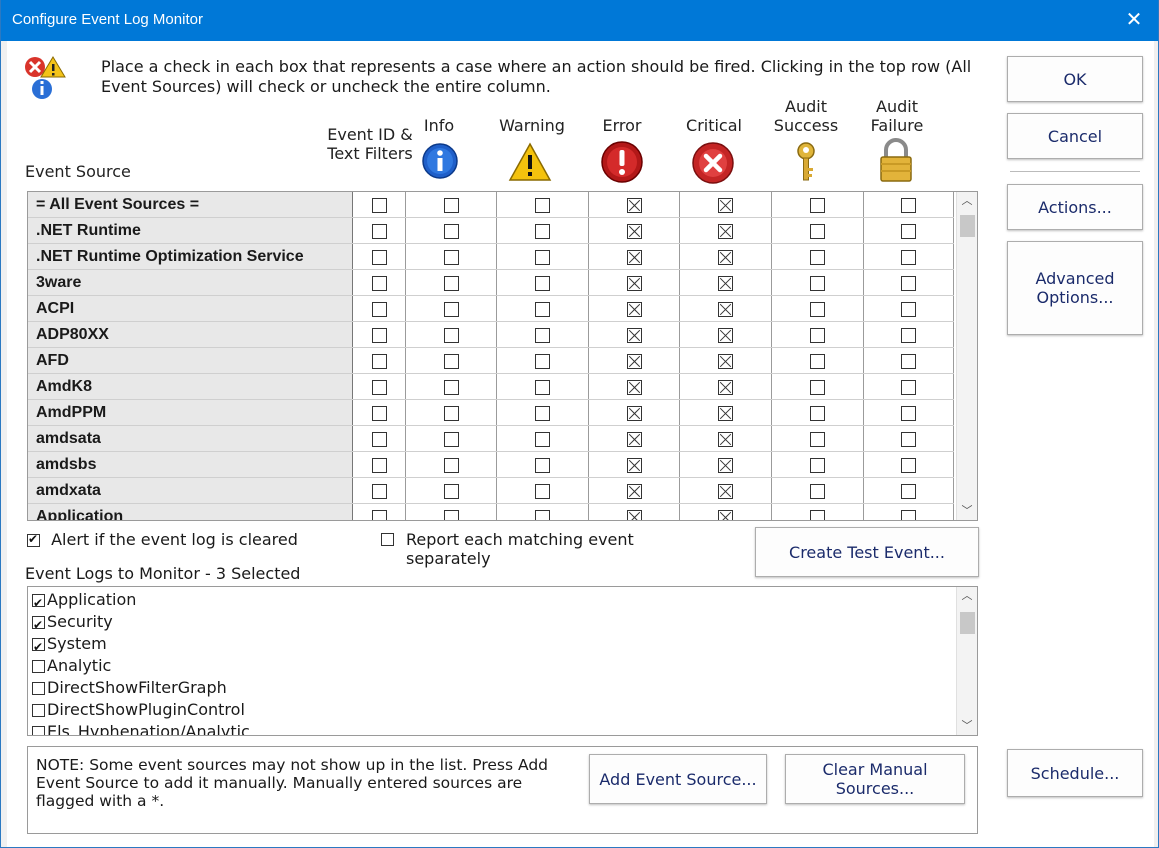 The image size is (1159, 848). Describe the element at coordinates (967, 511) in the screenshot. I see `scroll-down-icon: ﹀` at that location.